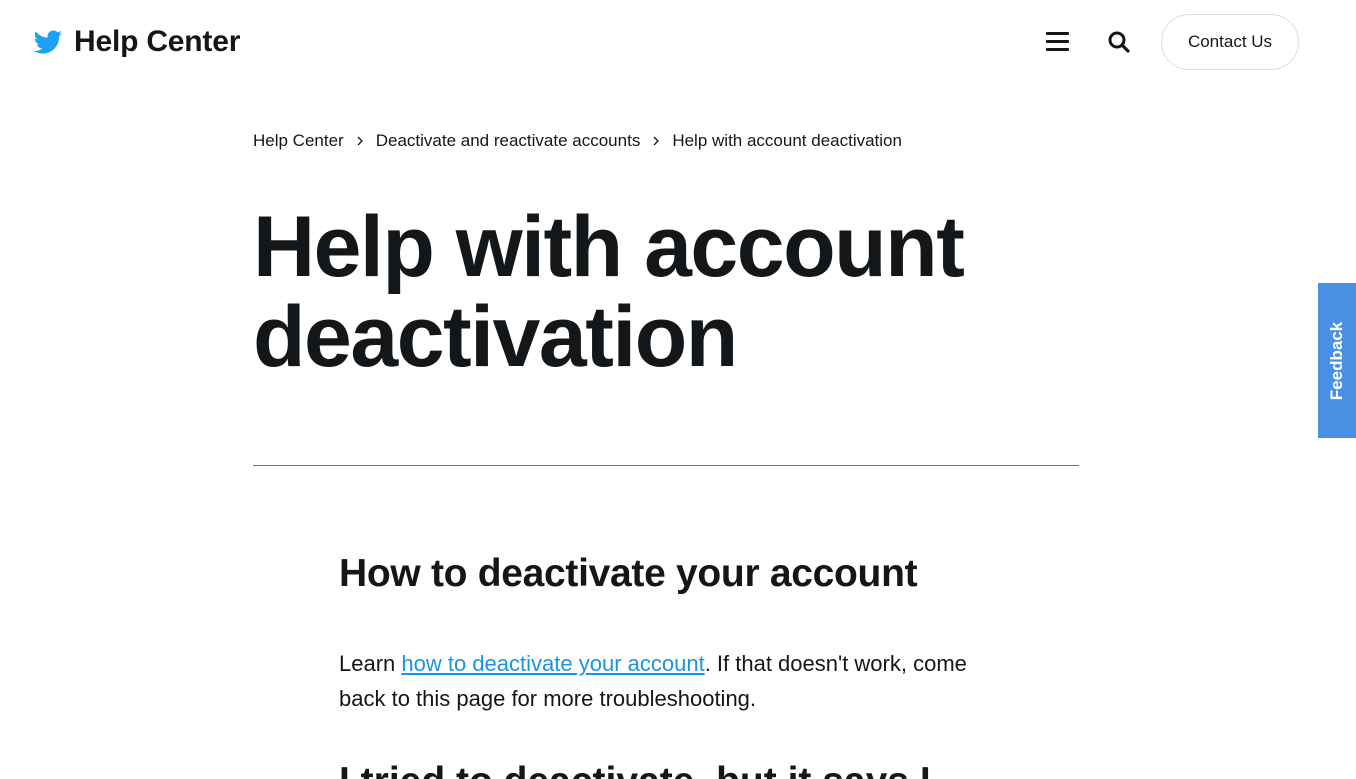 This screenshot has height=779, width=1356. I want to click on breadcrumb-item-help-center: Help Center, so click(298, 141).